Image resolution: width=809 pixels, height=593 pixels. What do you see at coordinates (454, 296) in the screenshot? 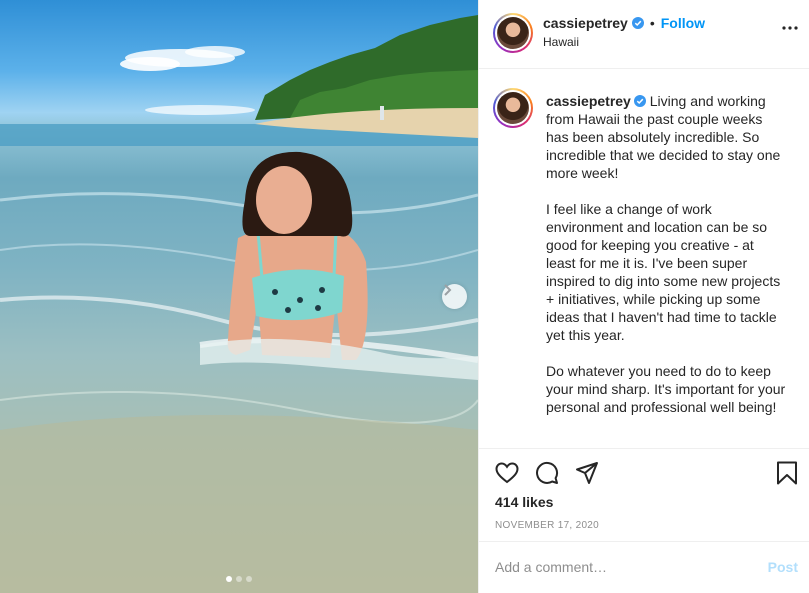
I see `carousel-next-button` at bounding box center [454, 296].